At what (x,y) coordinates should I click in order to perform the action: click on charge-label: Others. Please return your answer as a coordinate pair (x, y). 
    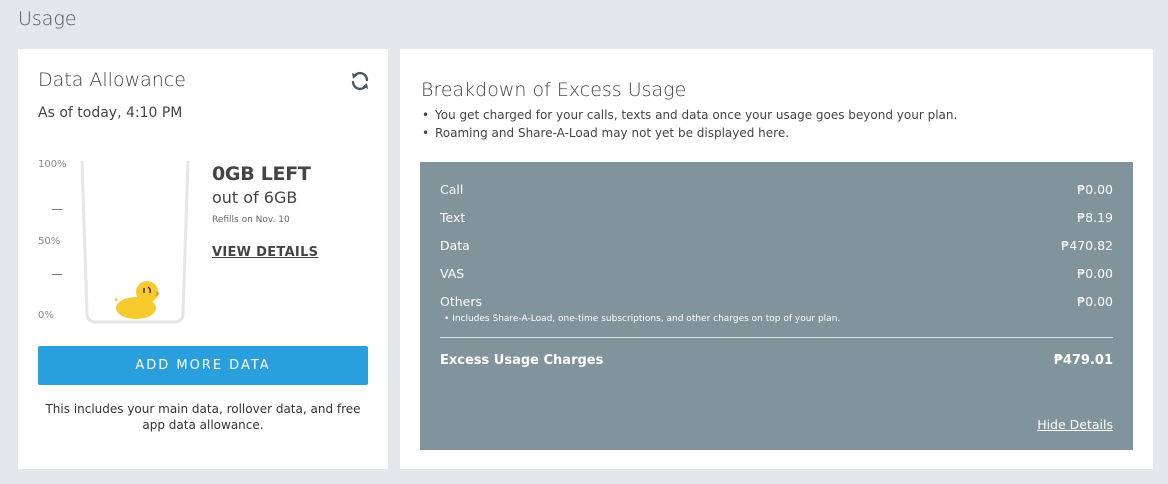
    Looking at the image, I should click on (461, 301).